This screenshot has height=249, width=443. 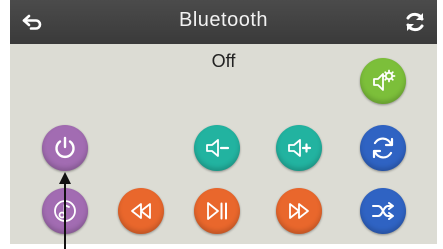 I want to click on gear-speaker-icon, so click(x=384, y=80).